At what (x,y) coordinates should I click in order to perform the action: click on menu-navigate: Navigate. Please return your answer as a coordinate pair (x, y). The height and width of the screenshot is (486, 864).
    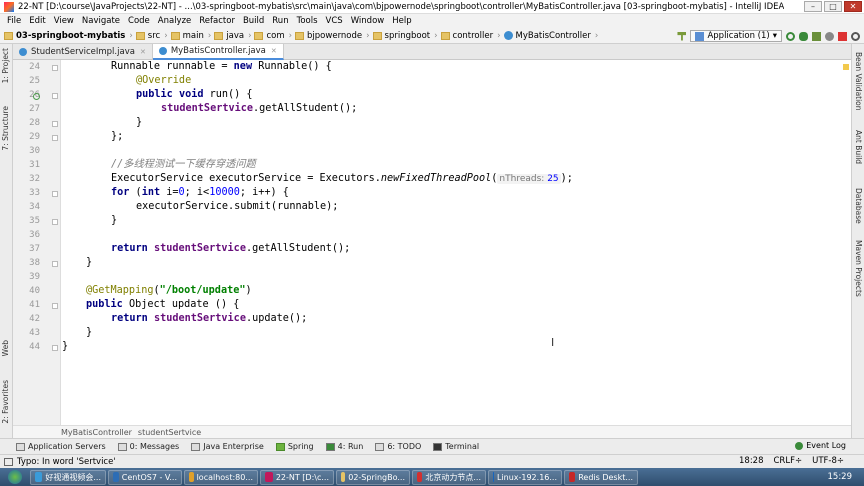
    Looking at the image, I should click on (101, 21).